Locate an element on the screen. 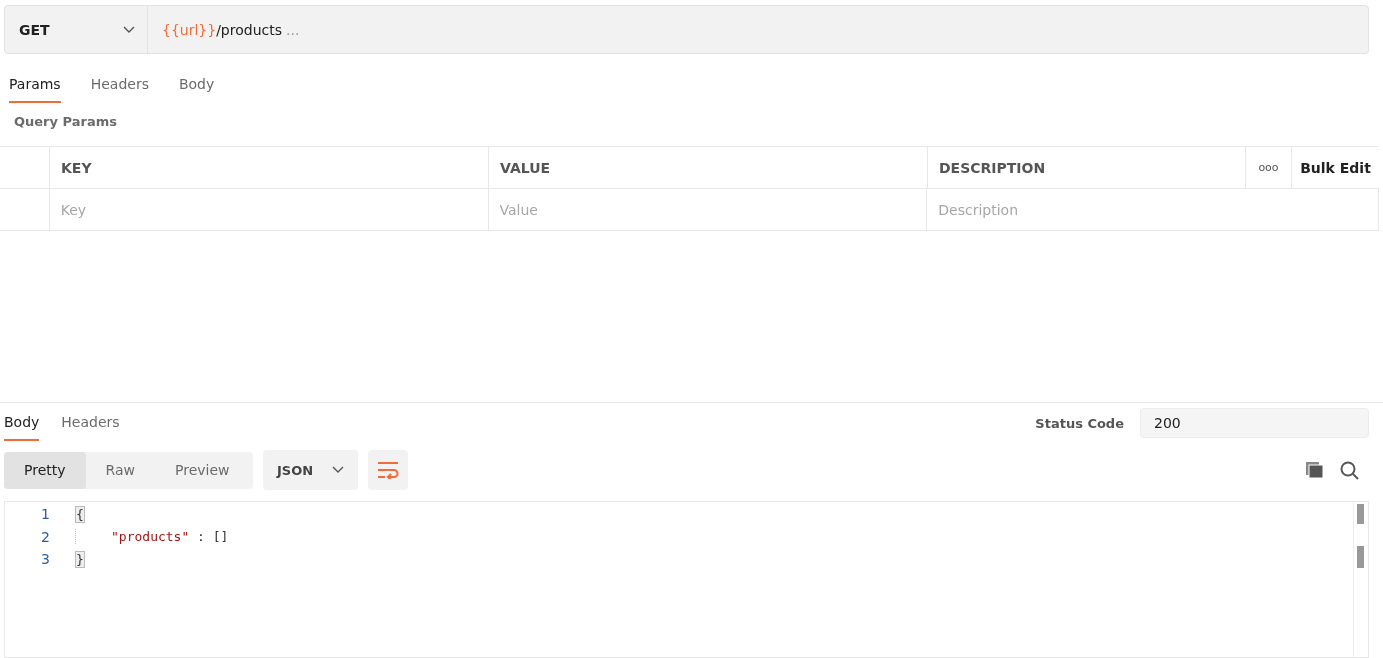  line-number: 1 is located at coordinates (45, 514).